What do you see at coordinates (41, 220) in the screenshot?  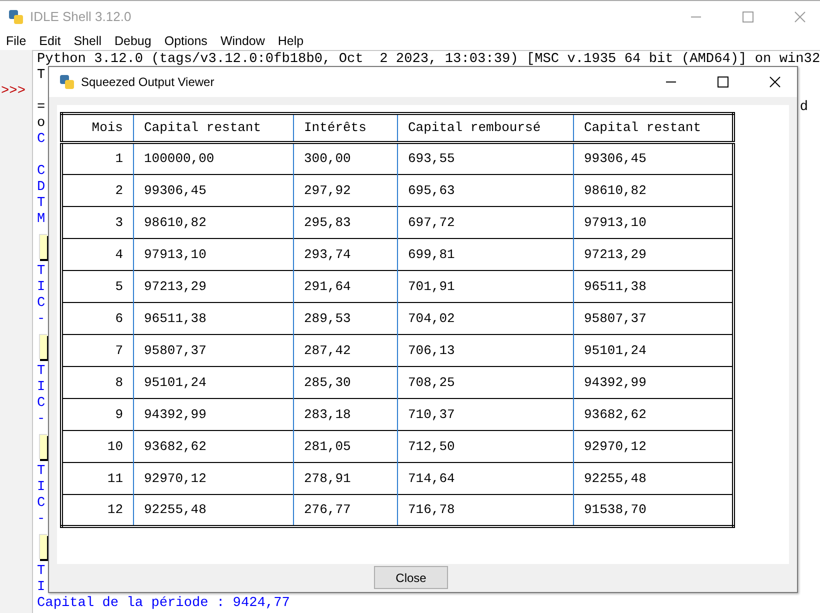 I see `output-line: M` at bounding box center [41, 220].